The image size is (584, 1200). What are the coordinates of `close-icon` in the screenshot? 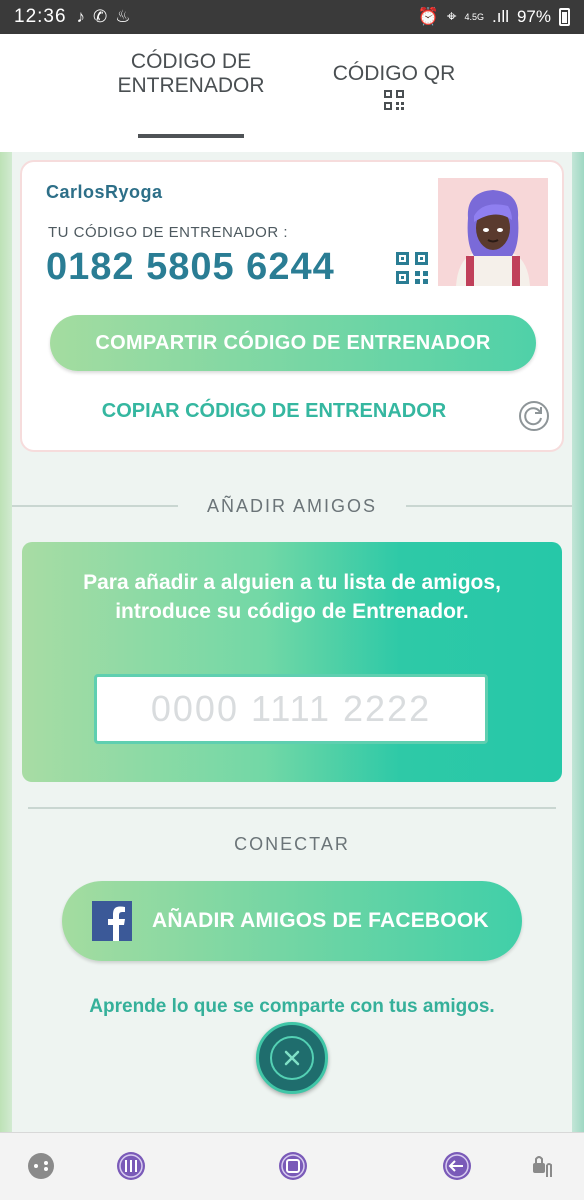 It's located at (292, 1058).